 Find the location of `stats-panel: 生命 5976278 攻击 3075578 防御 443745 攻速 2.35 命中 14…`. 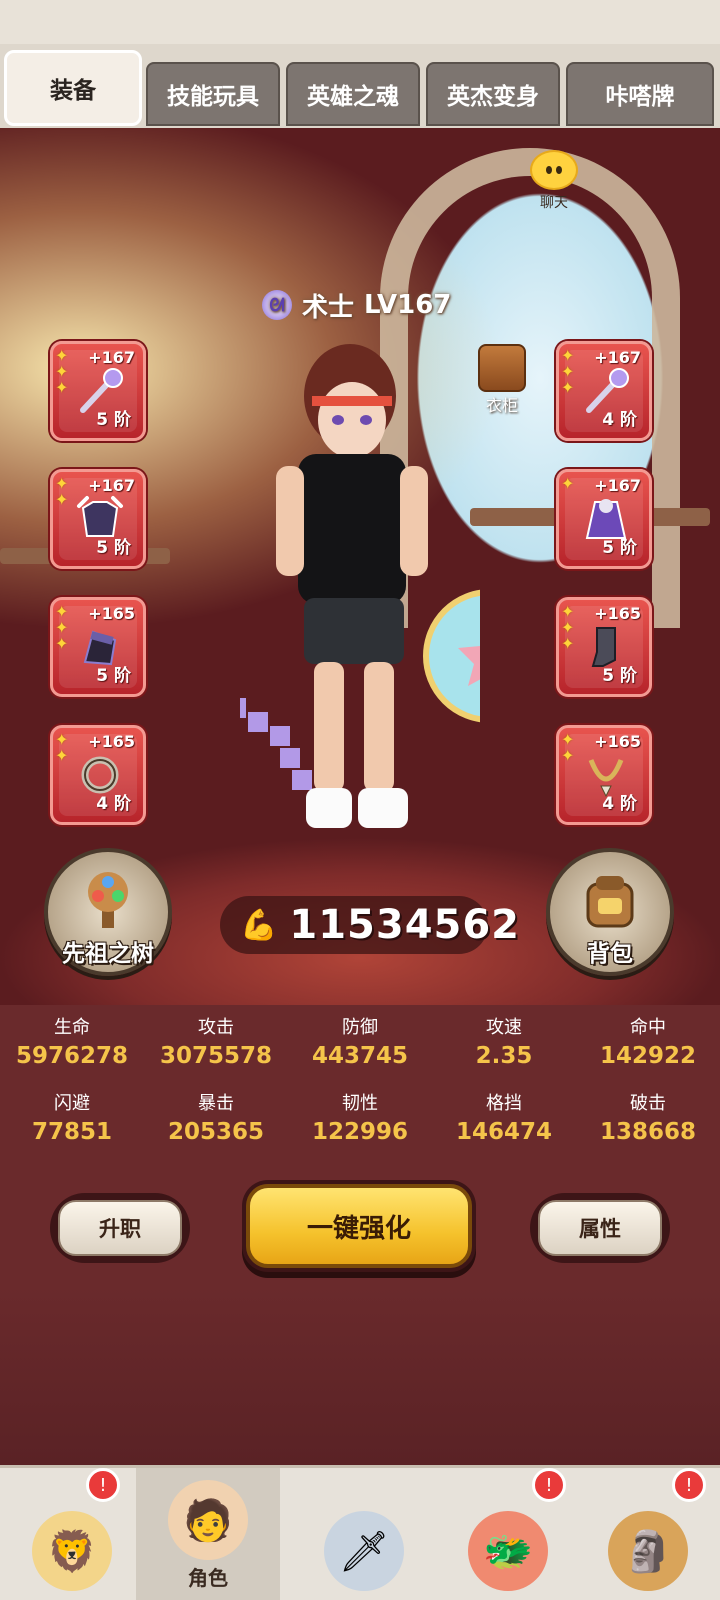

stats-panel: 生命 5976278 攻击 3075578 防御 443745 攻速 2.35 命中 14… is located at coordinates (360, 1085).